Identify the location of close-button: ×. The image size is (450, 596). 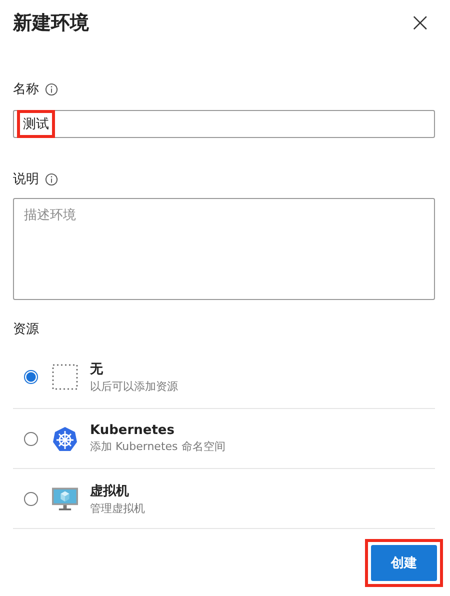
(420, 23).